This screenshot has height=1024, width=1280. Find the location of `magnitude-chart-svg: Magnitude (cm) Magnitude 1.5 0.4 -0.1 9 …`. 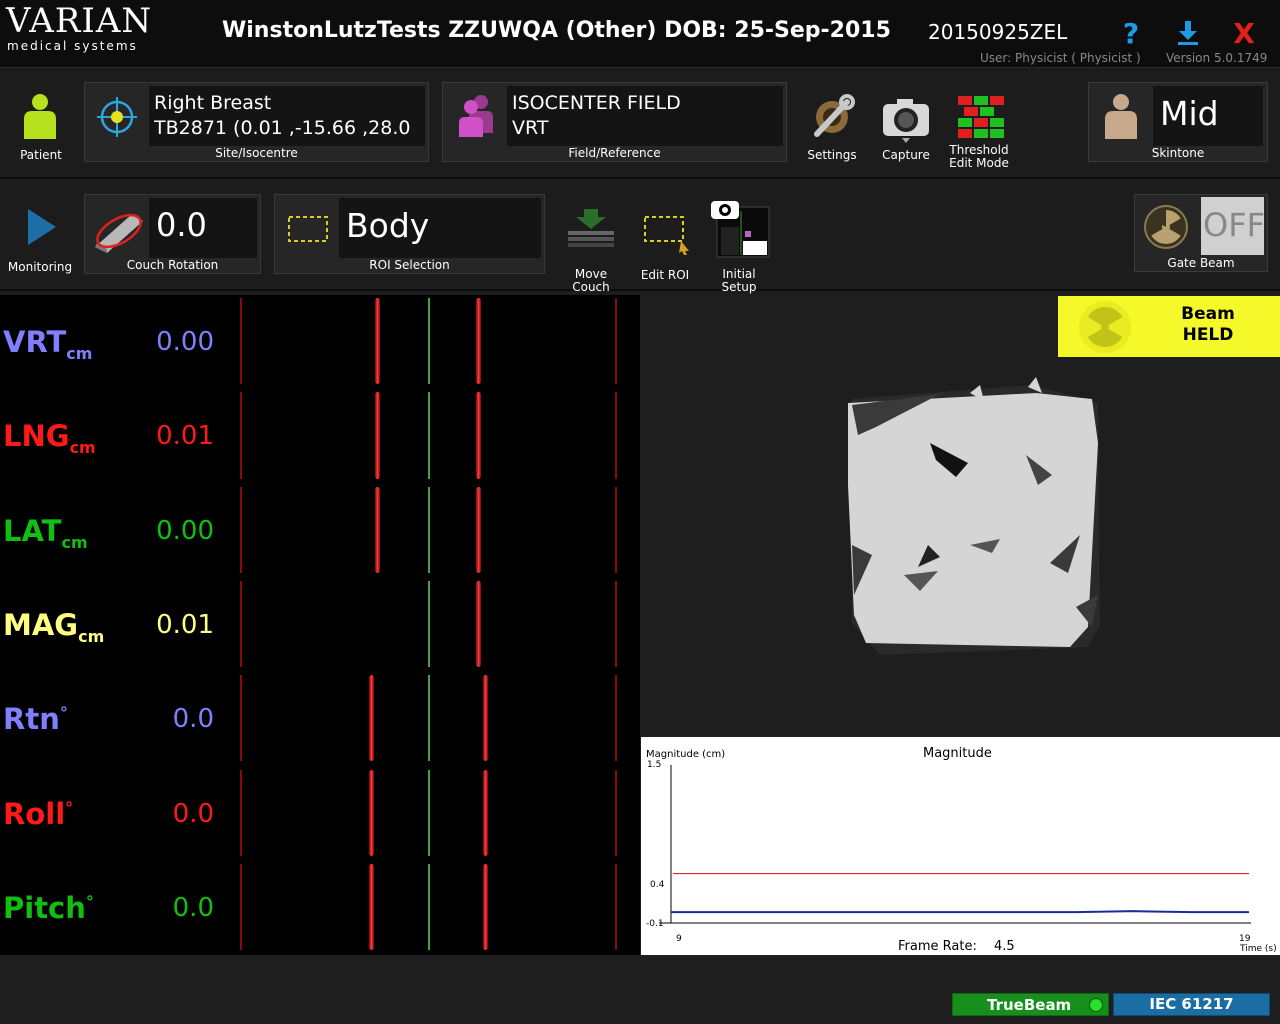

magnitude-chart-svg: Magnitude (cm) Magnitude 1.5 0.4 -0.1 9 … is located at coordinates (961, 850).